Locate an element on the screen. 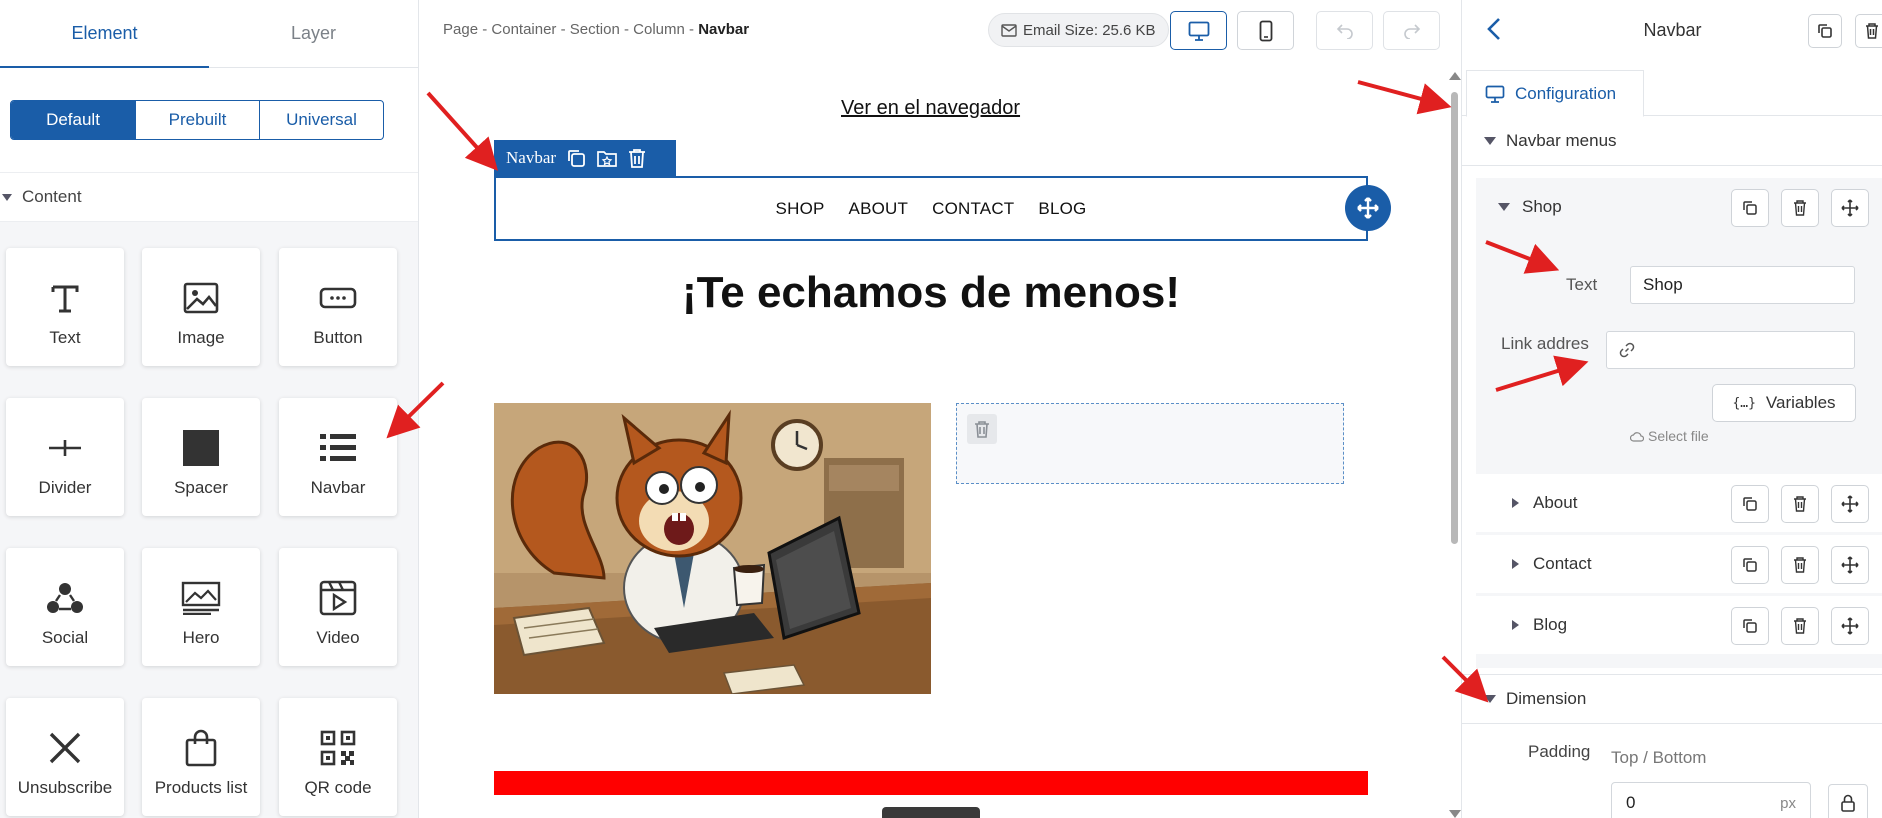 The width and height of the screenshot is (1882, 818). red-banner-block is located at coordinates (931, 783).